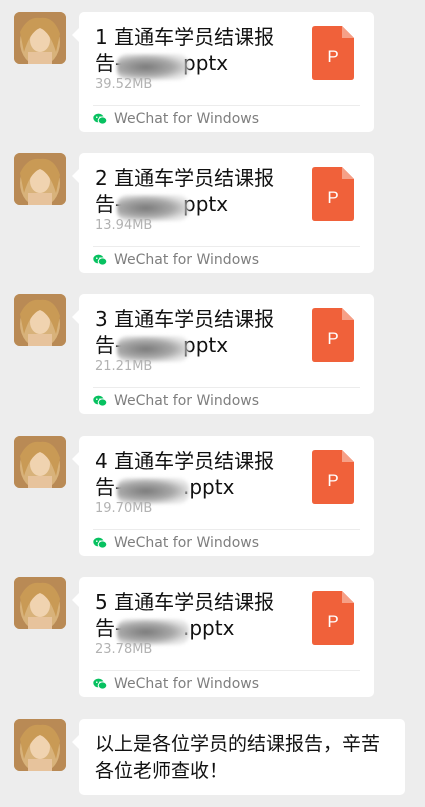 This screenshot has width=425, height=807. I want to click on file-name: 5 直通车学员结课报 告- .pptx, so click(195, 617).